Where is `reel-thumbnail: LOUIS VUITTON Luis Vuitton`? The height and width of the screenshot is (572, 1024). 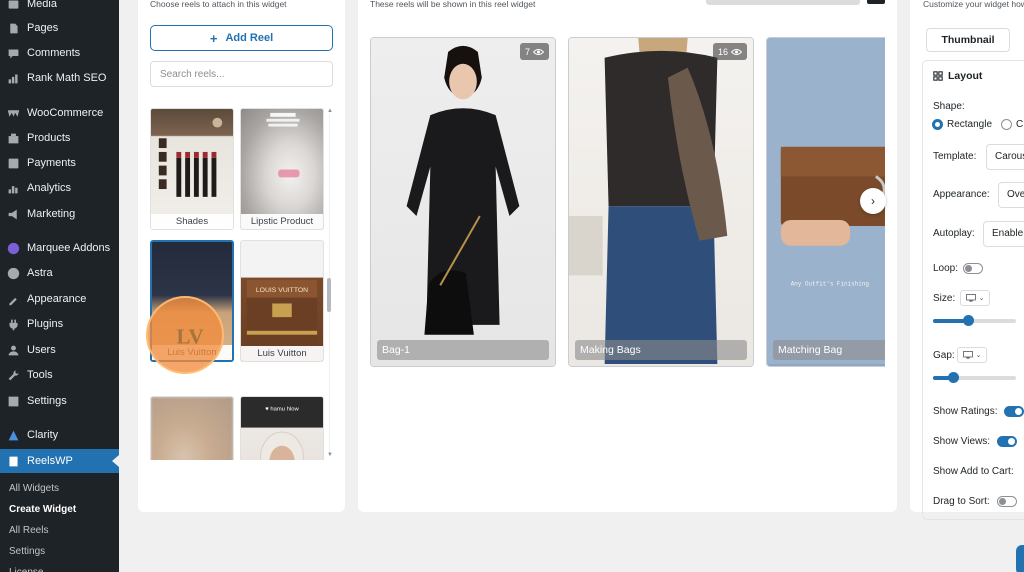 reel-thumbnail: LOUIS VUITTON Luis Vuitton is located at coordinates (282, 301).